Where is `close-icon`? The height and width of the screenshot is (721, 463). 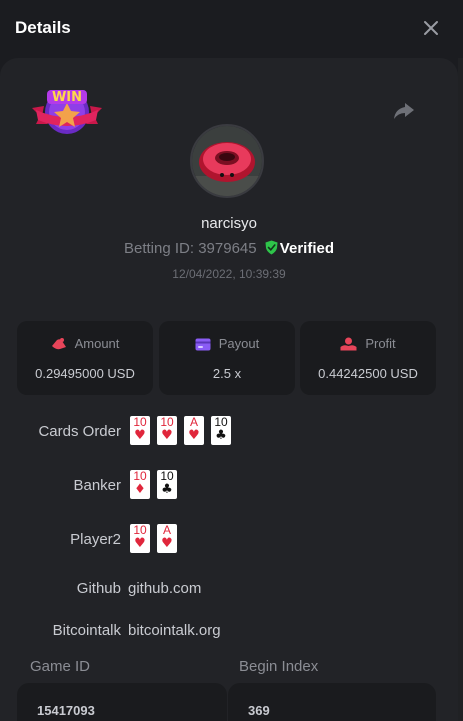 close-icon is located at coordinates (431, 28).